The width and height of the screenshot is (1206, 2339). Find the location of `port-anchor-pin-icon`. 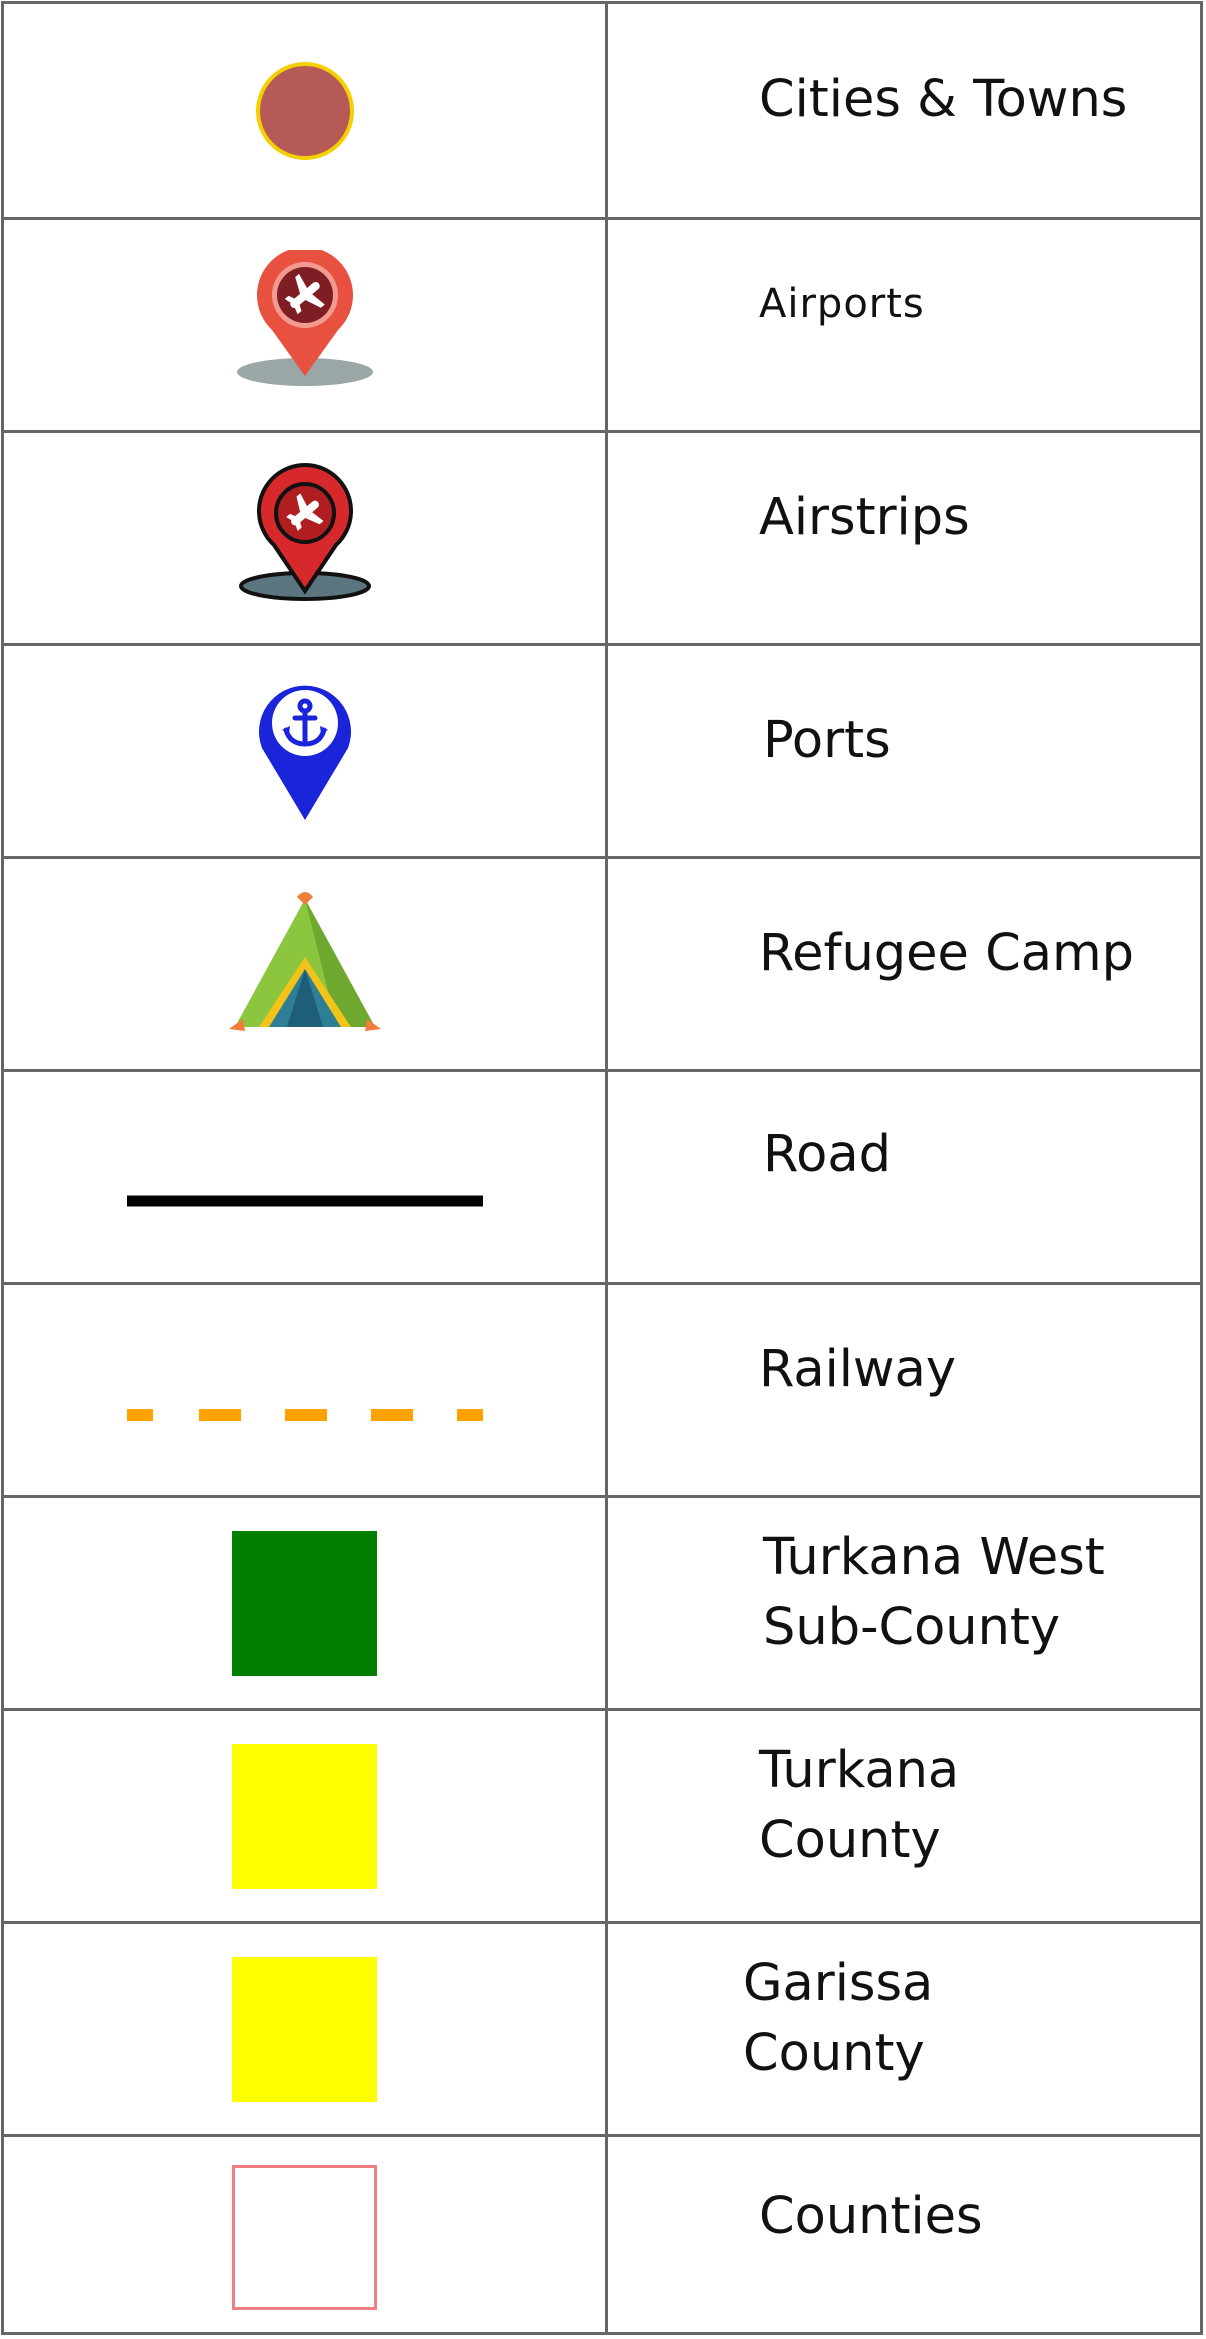

port-anchor-pin-icon is located at coordinates (304, 752).